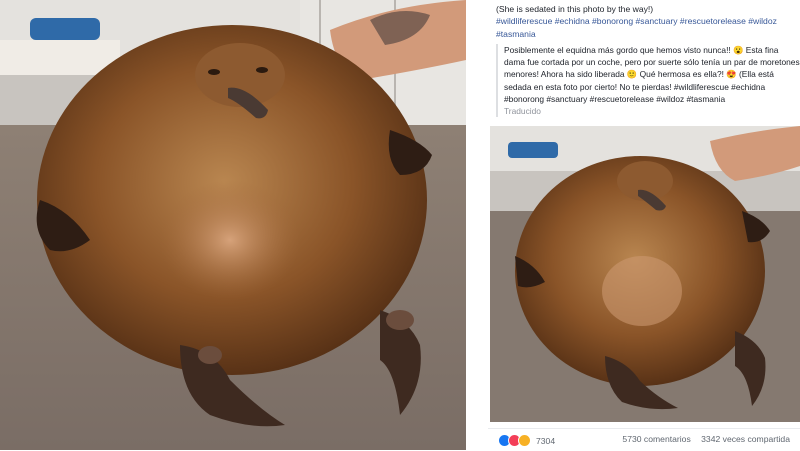  I want to click on reaction-count: 7304, so click(546, 440).